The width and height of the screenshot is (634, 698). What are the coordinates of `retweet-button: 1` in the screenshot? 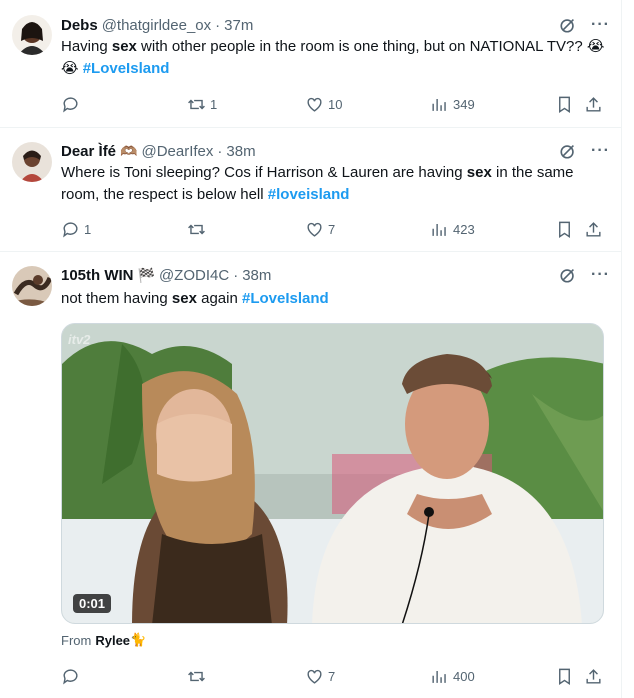 It's located at (202, 104).